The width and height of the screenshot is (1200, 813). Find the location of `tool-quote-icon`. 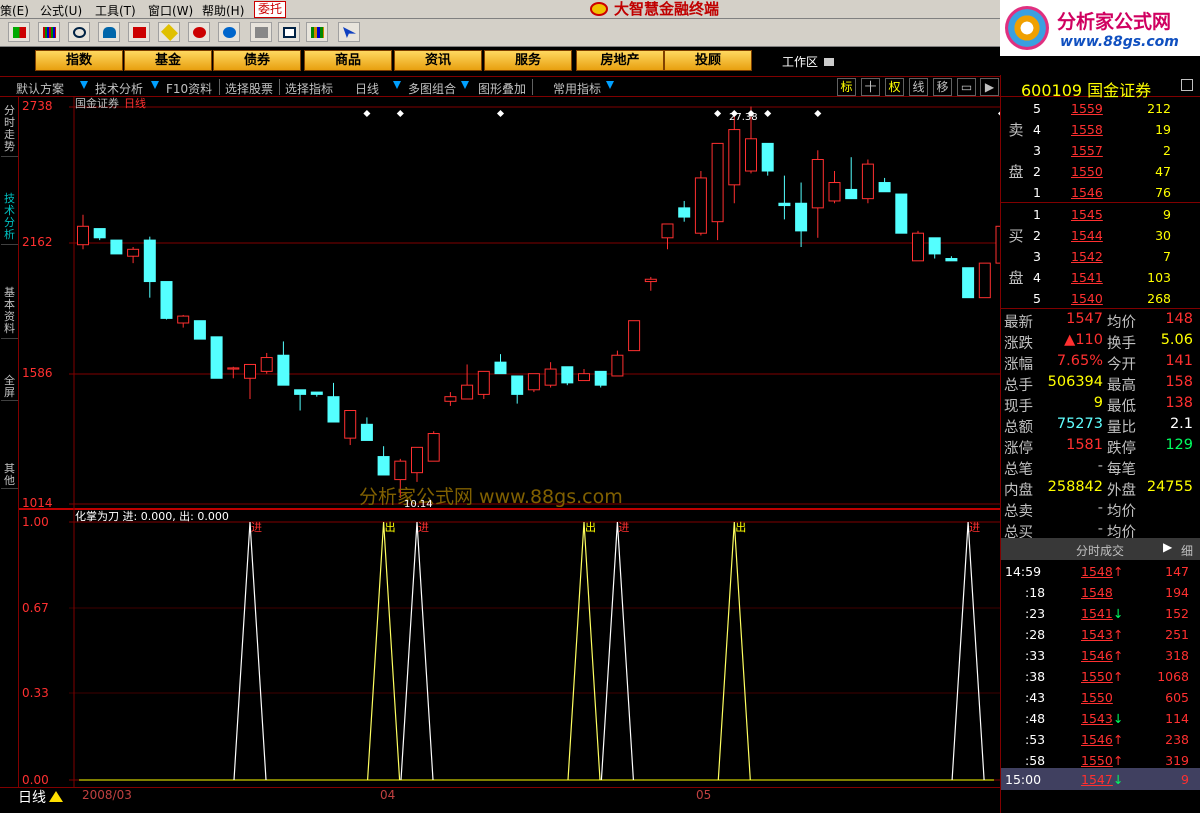

tool-quote-icon is located at coordinates (19, 32).